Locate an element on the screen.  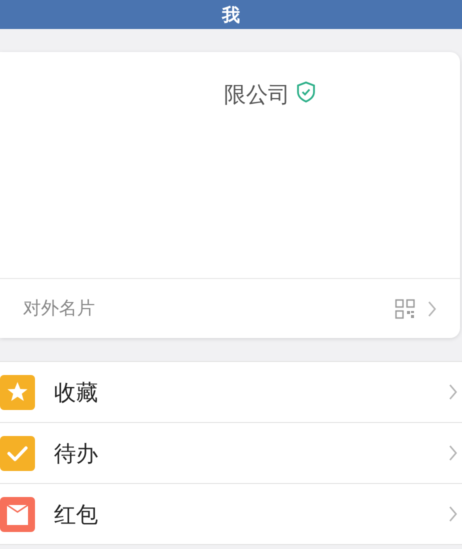
business-card-row: 对外名片 is located at coordinates (230, 308).